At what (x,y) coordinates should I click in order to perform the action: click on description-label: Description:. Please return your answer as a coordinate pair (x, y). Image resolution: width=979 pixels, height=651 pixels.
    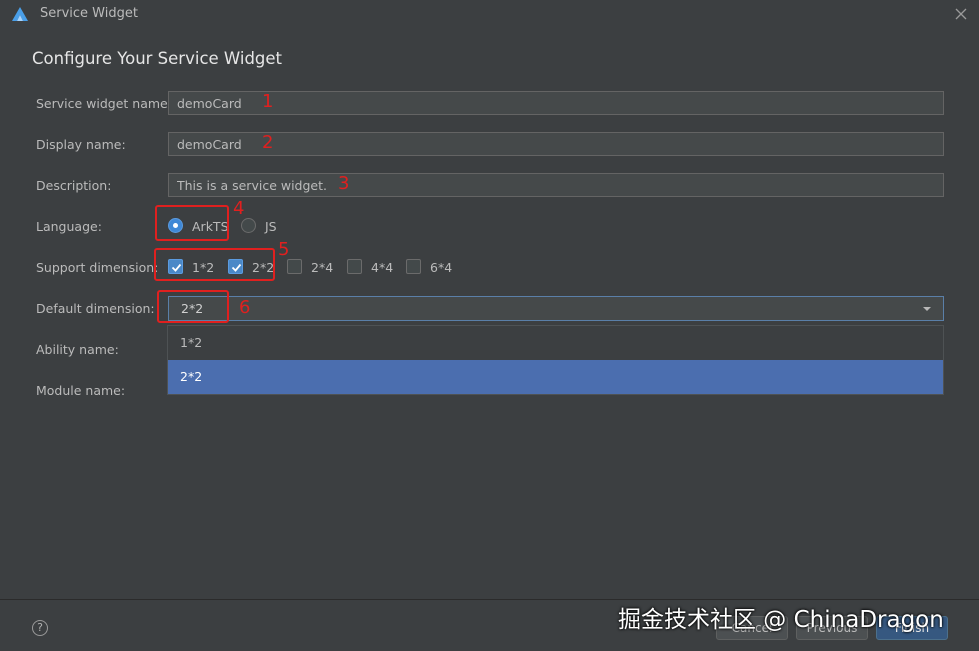
    Looking at the image, I should click on (74, 185).